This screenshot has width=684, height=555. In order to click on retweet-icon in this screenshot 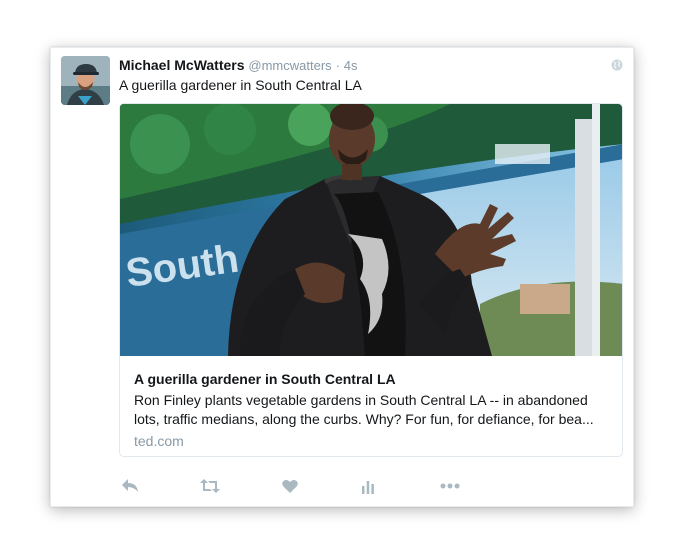, I will do `click(210, 486)`.